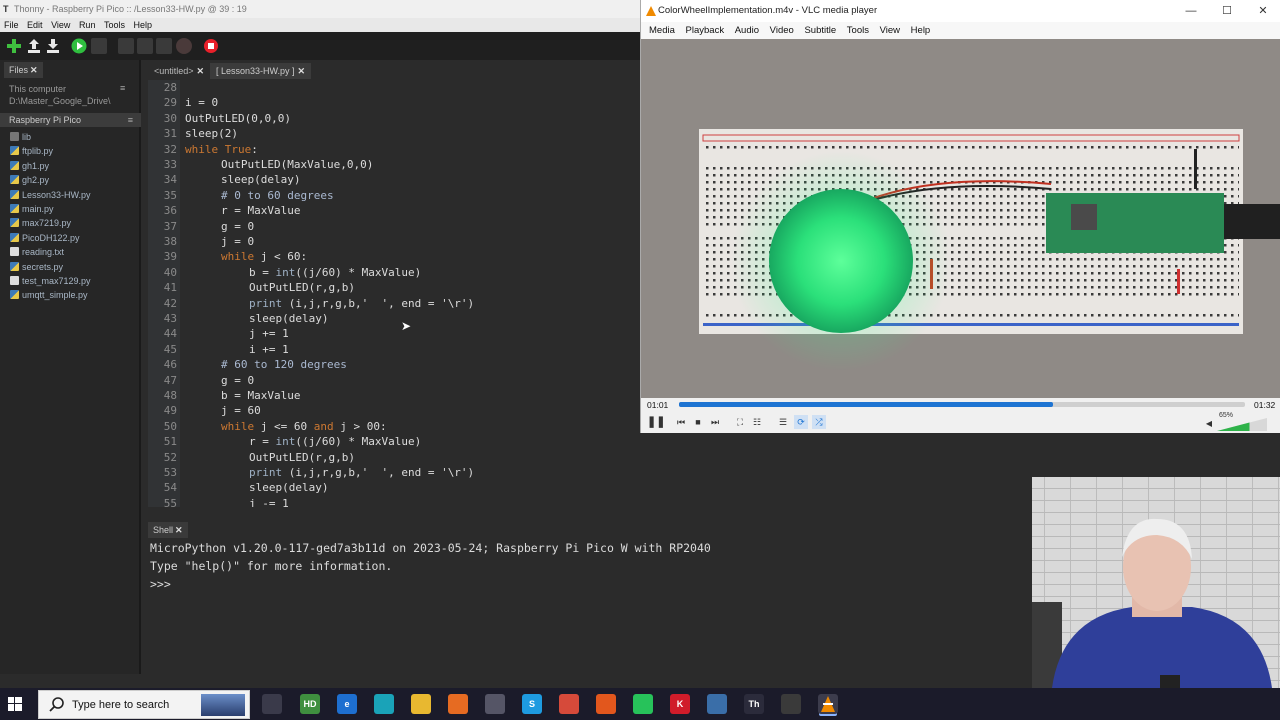 Image resolution: width=1280 pixels, height=720 pixels. What do you see at coordinates (783, 422) in the screenshot?
I see `playlist-icon: ☰` at bounding box center [783, 422].